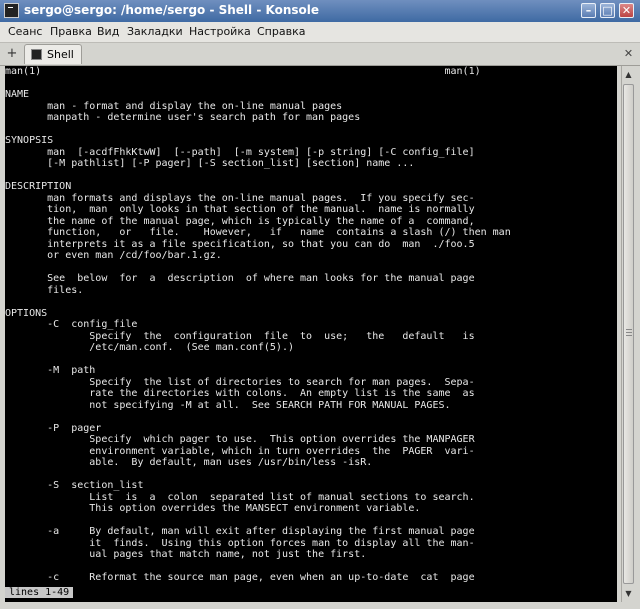 The width and height of the screenshot is (640, 609). Describe the element at coordinates (11, 10) in the screenshot. I see `terminal-app-icon` at that location.